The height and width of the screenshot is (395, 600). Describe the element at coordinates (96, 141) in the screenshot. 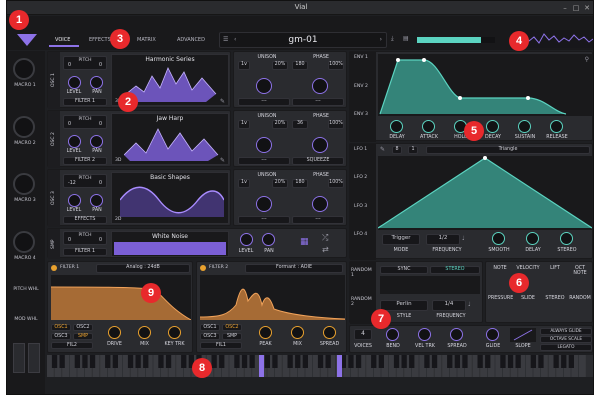

I see `osc2-pan-knob` at that location.